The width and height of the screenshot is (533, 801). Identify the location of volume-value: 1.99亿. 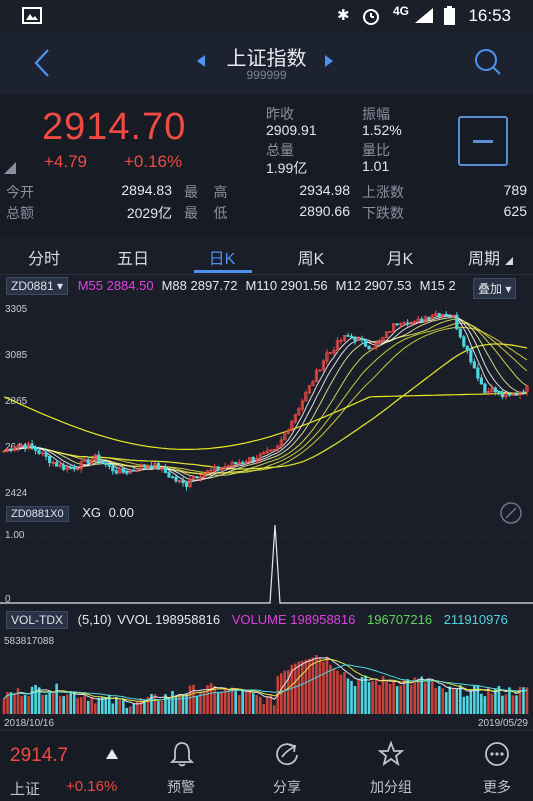
(287, 168).